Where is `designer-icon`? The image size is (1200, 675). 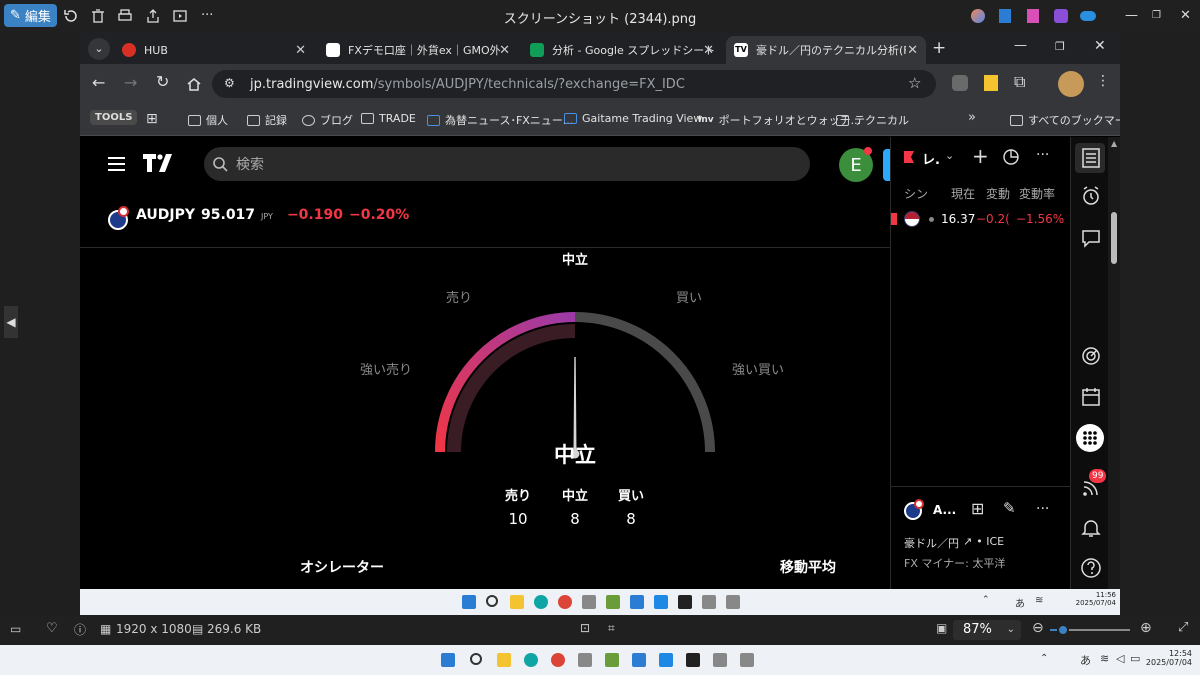
designer-icon is located at coordinates (1061, 16).